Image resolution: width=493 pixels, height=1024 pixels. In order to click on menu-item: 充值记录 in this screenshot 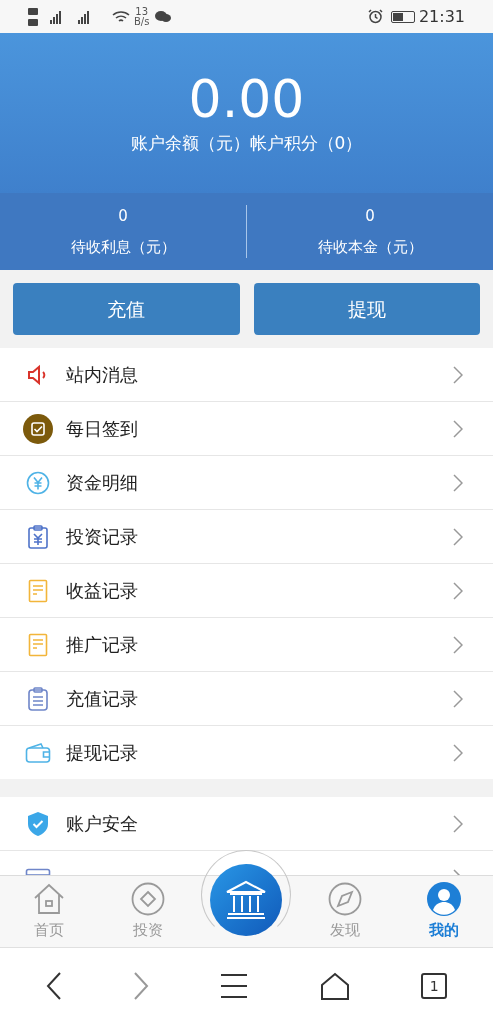, I will do `click(246, 698)`.